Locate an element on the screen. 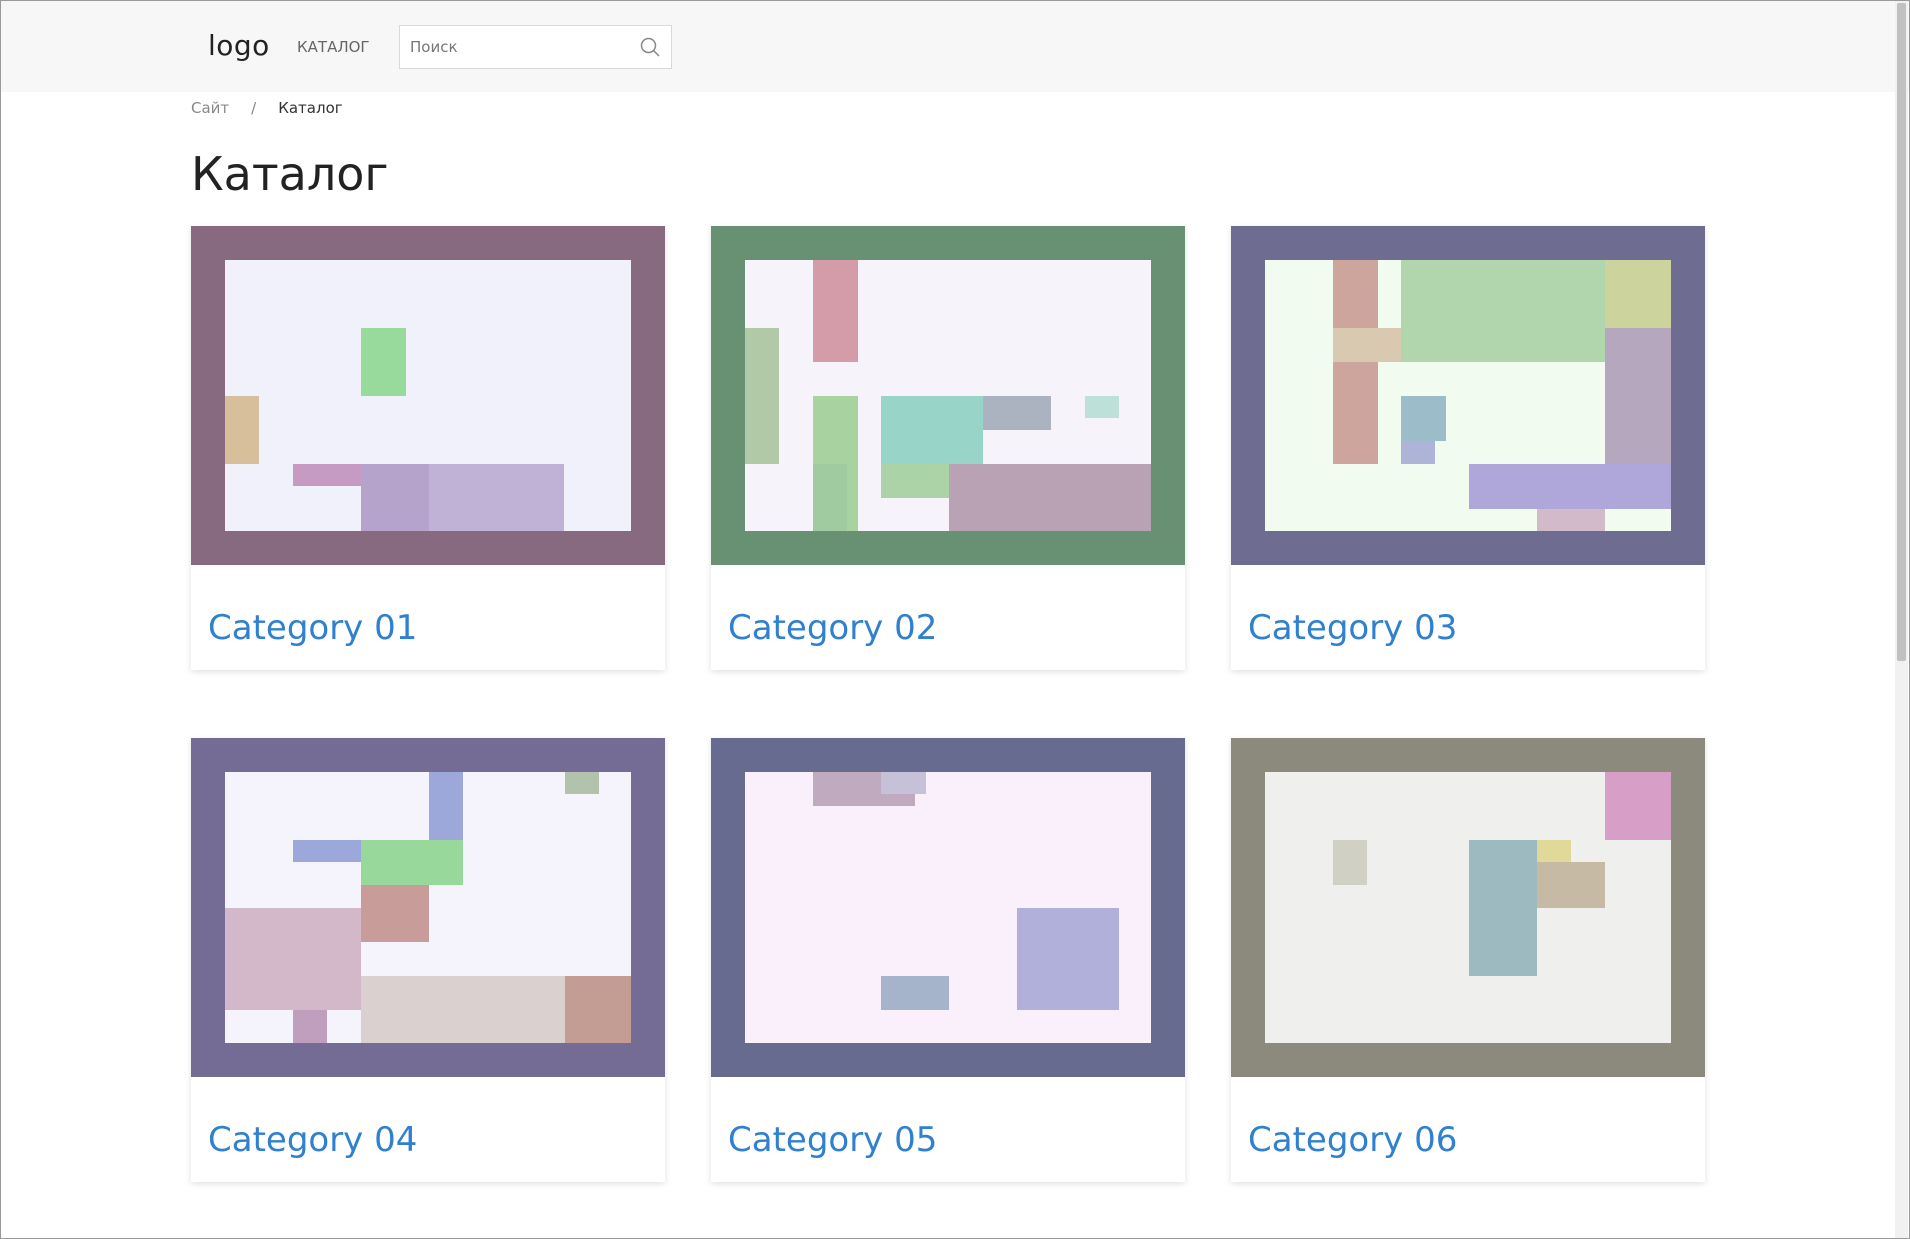 The image size is (1910, 1239). category-title-link: Category 03 is located at coordinates (1352, 628).